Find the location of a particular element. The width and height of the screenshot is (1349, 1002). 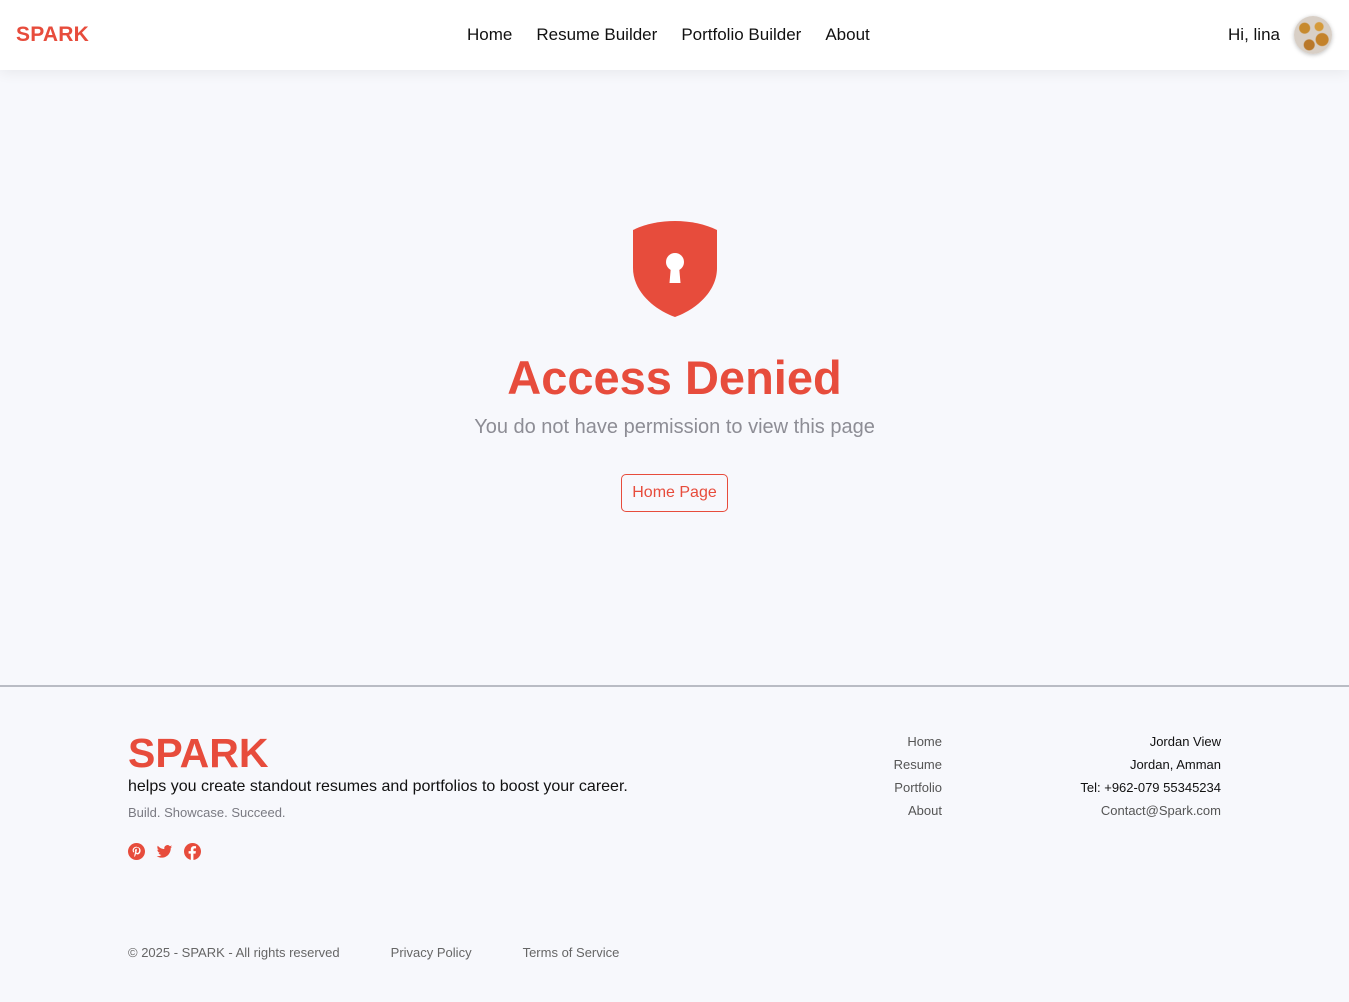

footer-divider is located at coordinates (674, 686).